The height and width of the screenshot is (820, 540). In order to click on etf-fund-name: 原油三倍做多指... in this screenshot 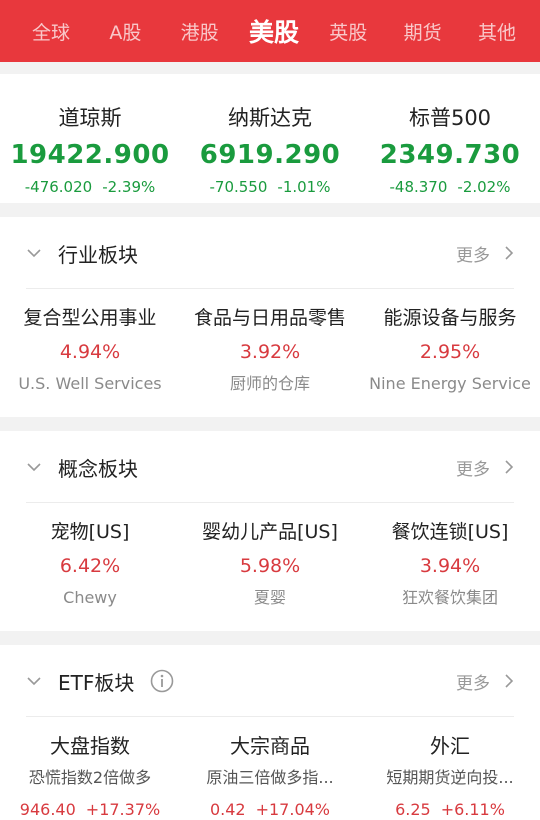, I will do `click(270, 777)`.